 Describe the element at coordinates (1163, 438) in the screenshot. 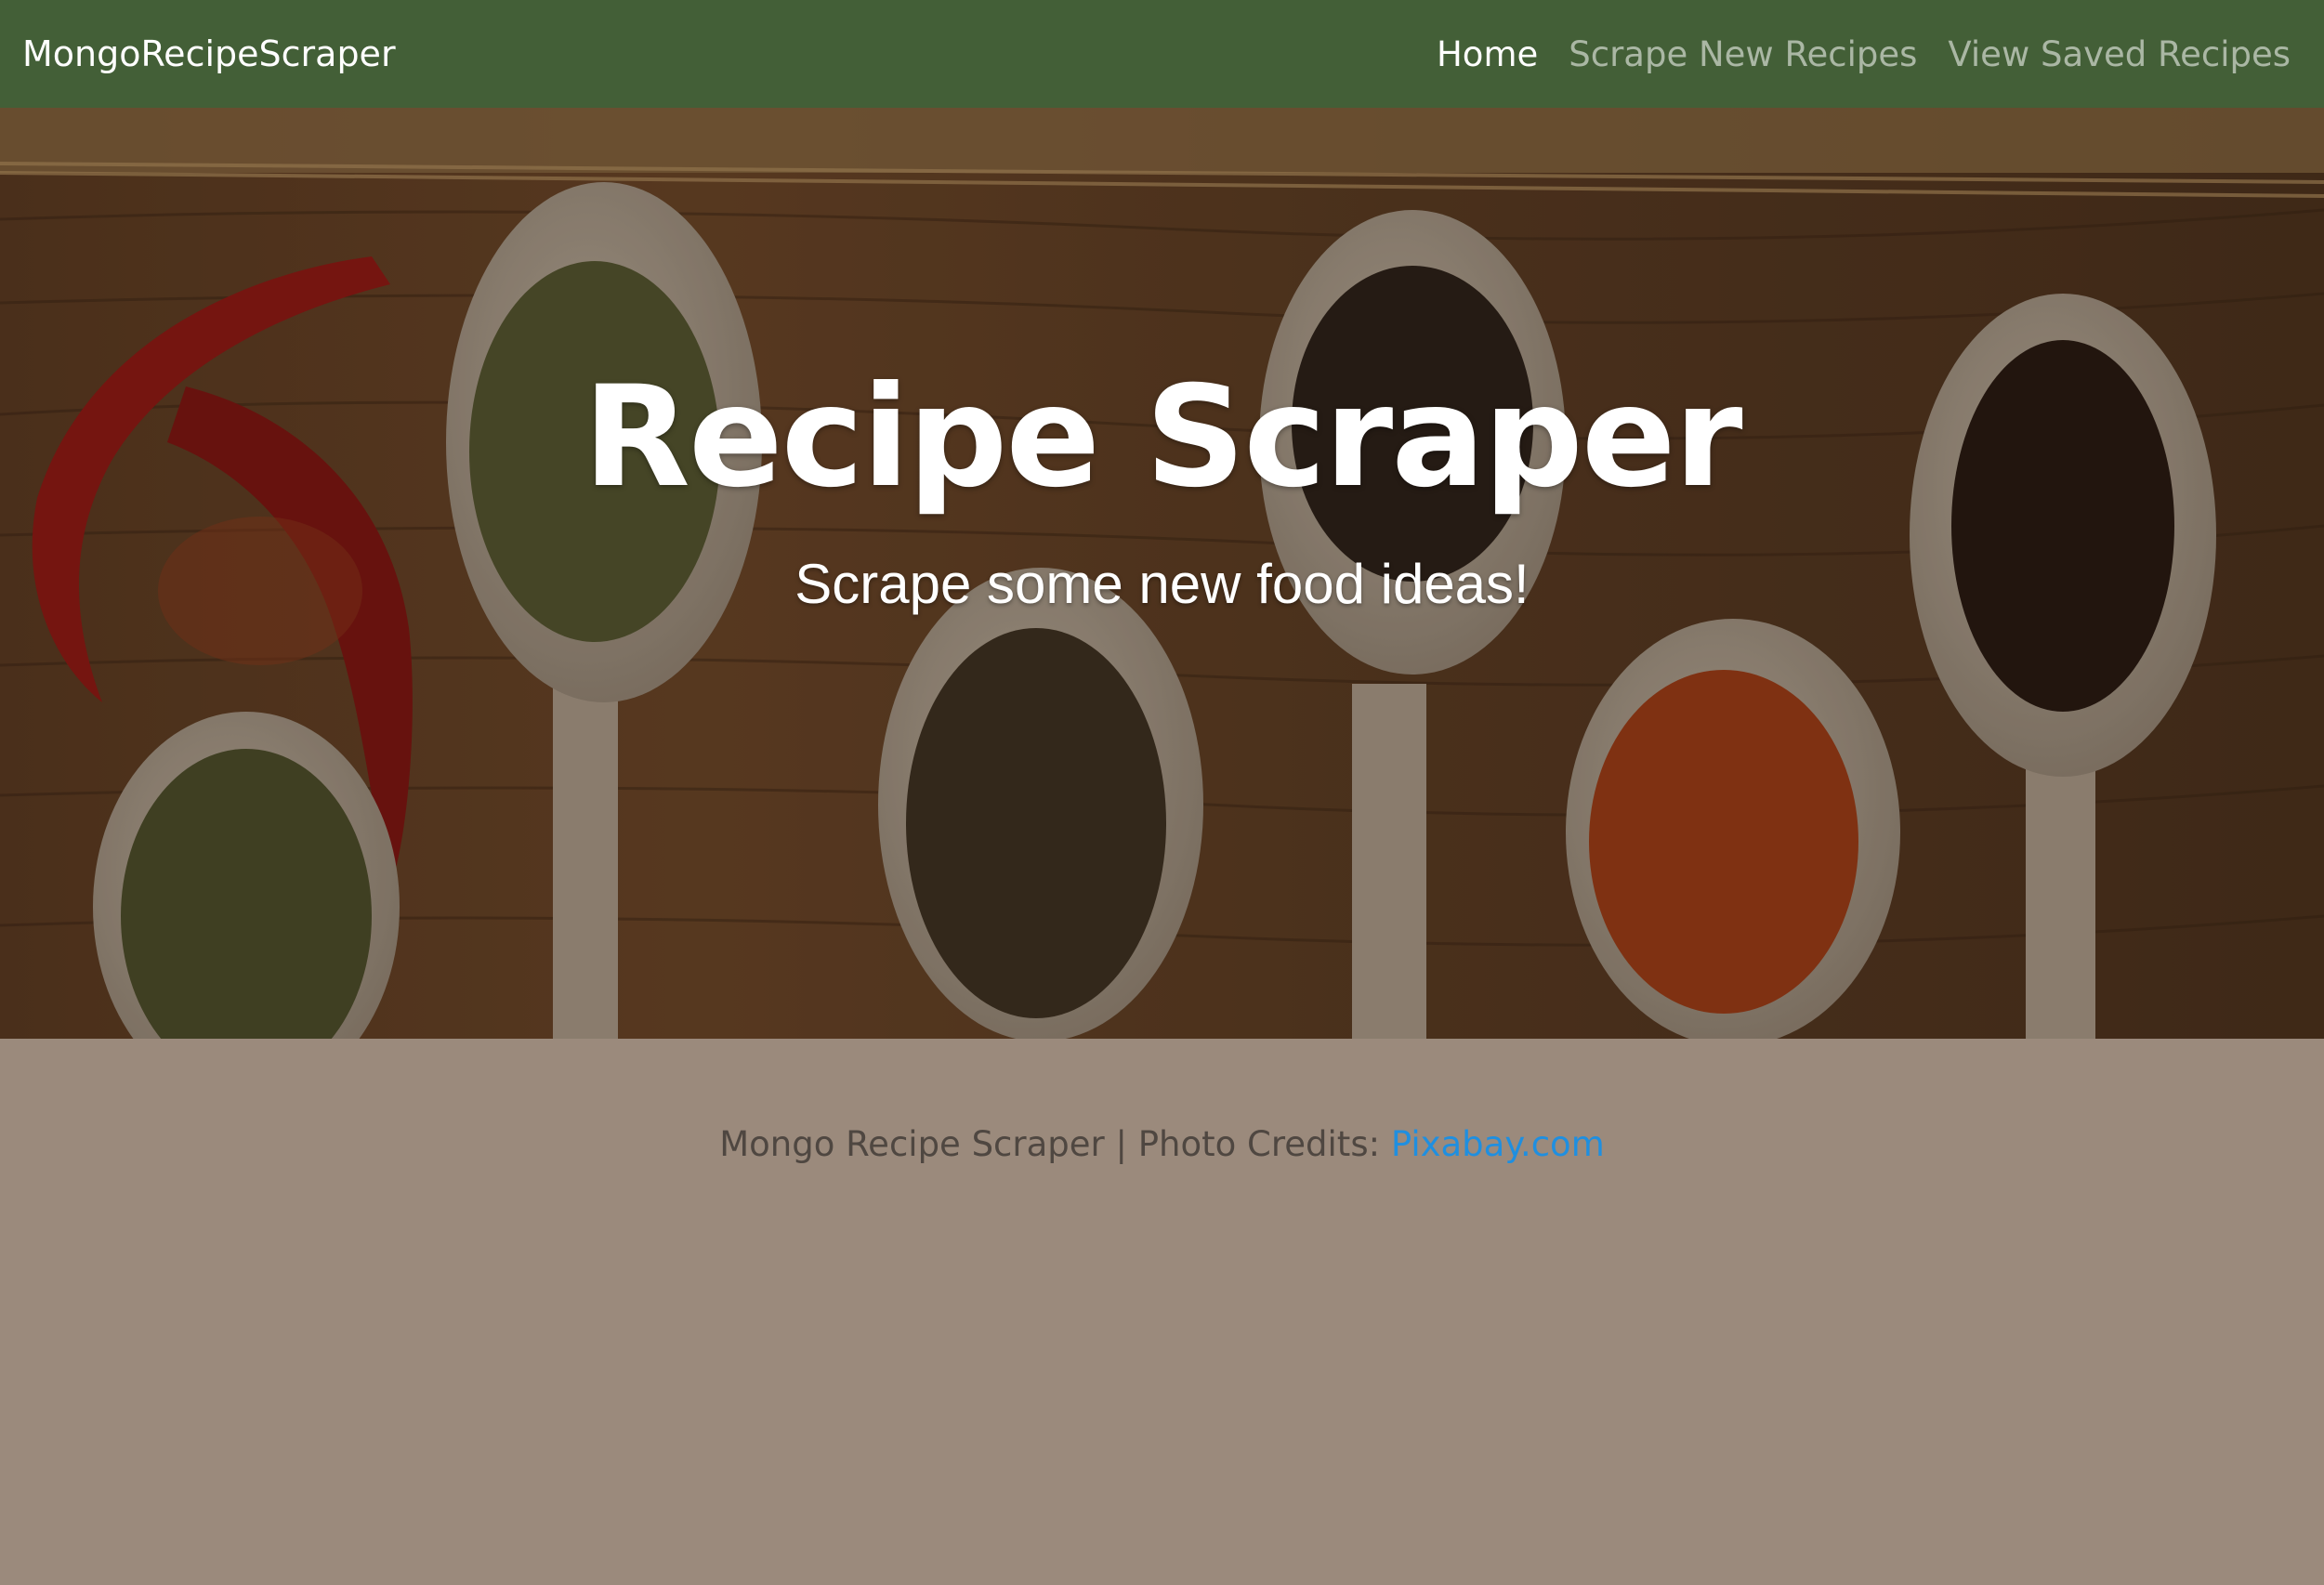

I see `hero-title: Recipe Scraper` at that location.